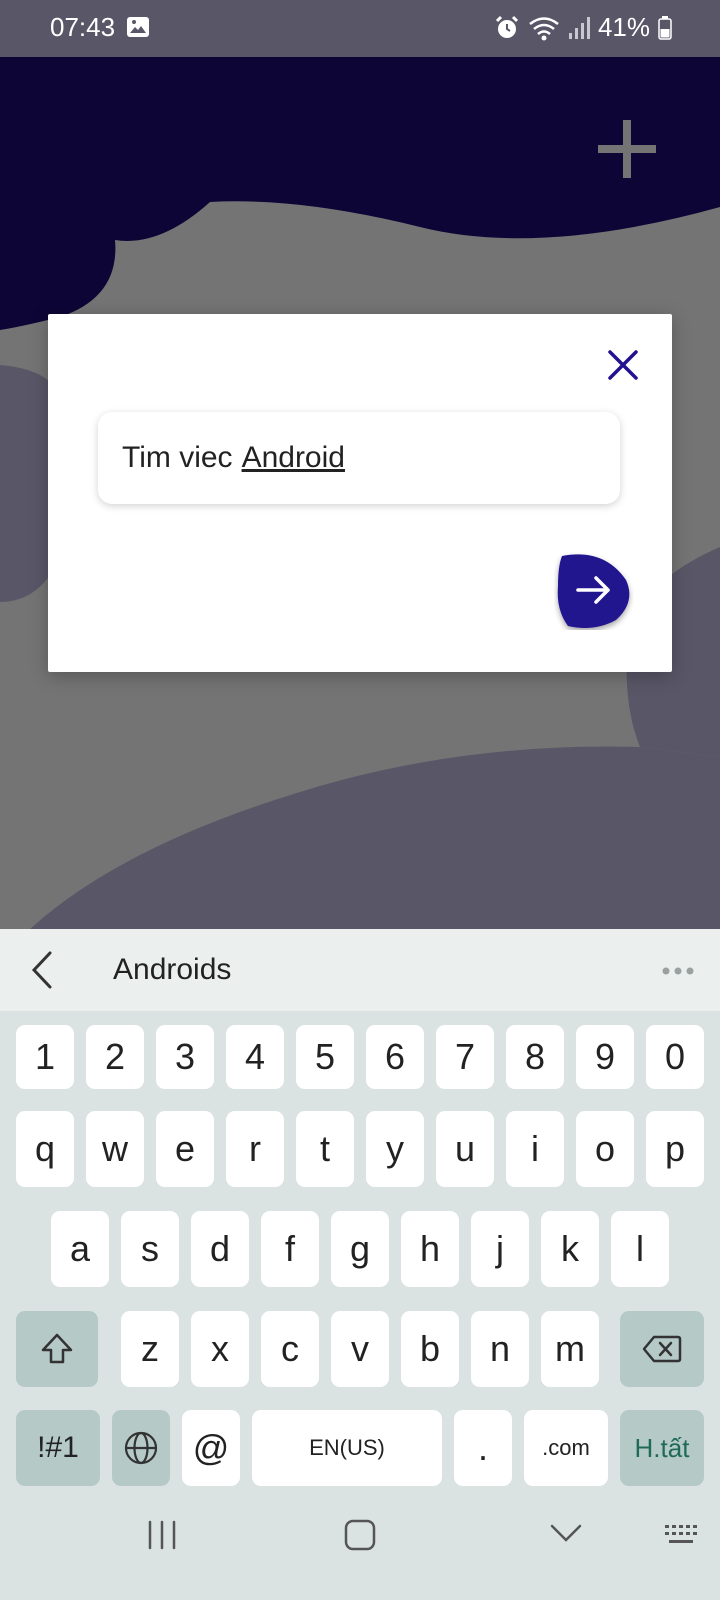 This screenshot has height=1600, width=720. I want to click on key-6: 6, so click(395, 1057).